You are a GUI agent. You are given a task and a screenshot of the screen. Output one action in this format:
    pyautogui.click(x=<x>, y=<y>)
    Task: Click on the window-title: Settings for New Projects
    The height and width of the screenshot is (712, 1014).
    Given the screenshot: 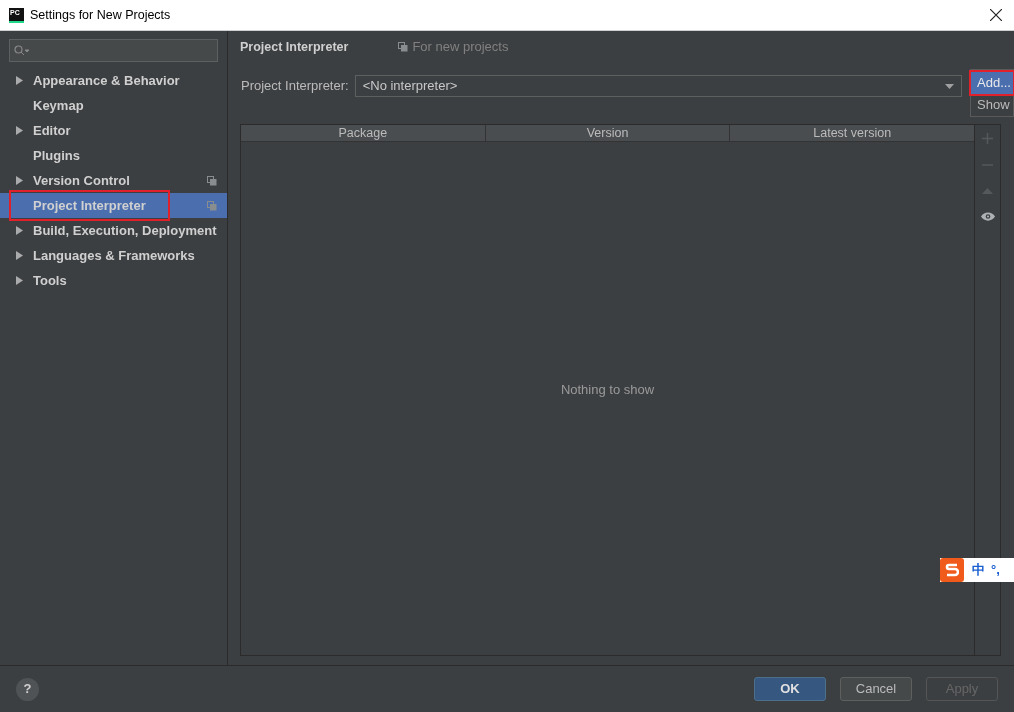 What is the action you would take?
    pyautogui.click(x=100, y=15)
    